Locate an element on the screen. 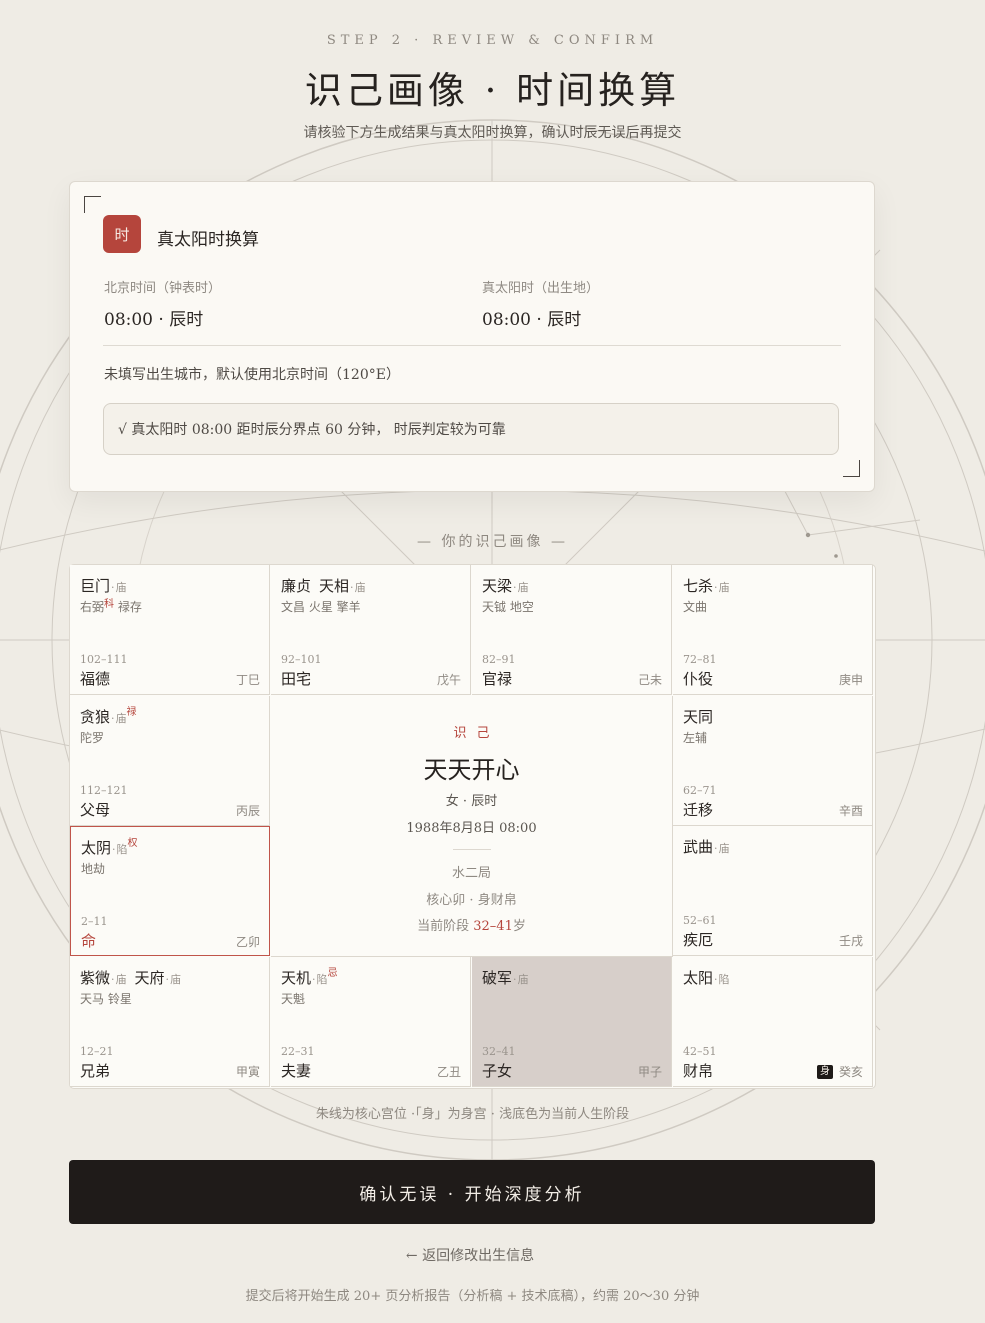 This screenshot has height=1323, width=985. solar-time-value: 08:00 · 辰时 is located at coordinates (532, 320).